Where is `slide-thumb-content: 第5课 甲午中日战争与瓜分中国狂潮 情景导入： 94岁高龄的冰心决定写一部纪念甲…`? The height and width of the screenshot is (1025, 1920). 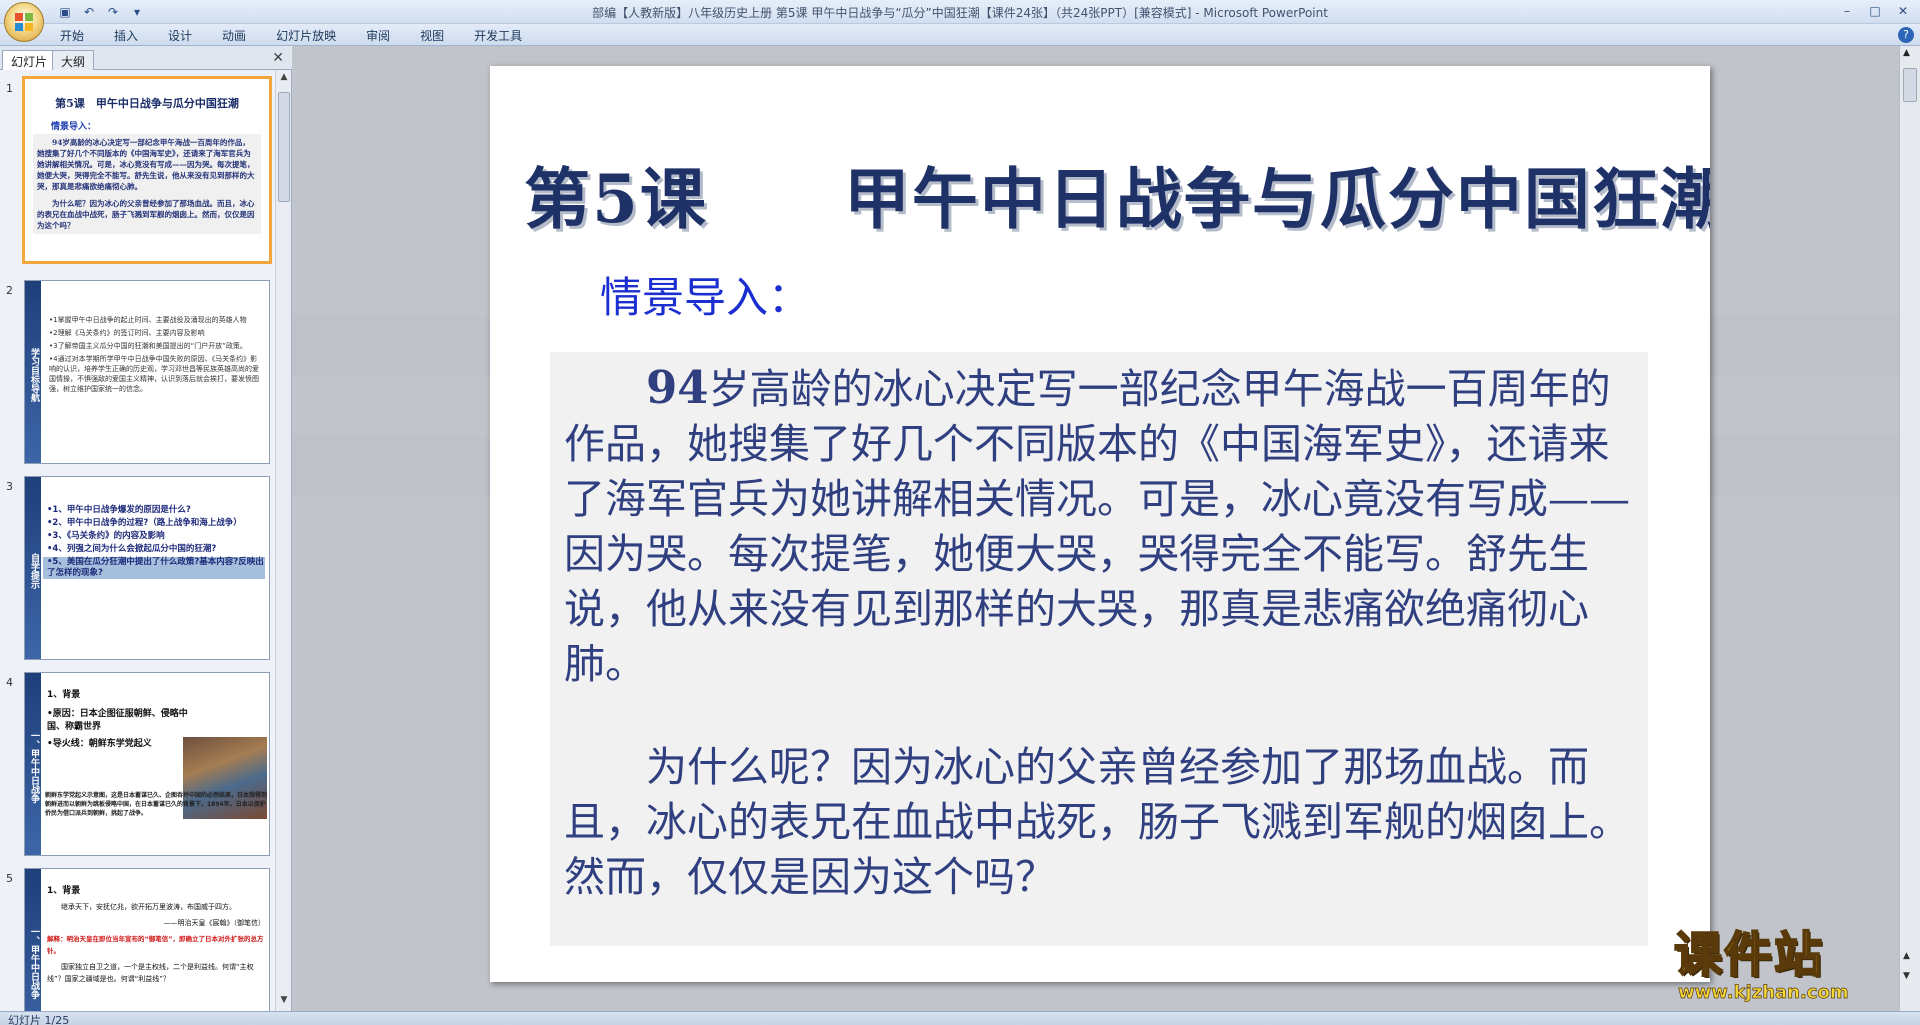 slide-thumb-content: 第5课 甲午中日战争与瓜分中国狂潮 情景导入： 94岁高龄的冰心决定写一部纪念甲… is located at coordinates (147, 170).